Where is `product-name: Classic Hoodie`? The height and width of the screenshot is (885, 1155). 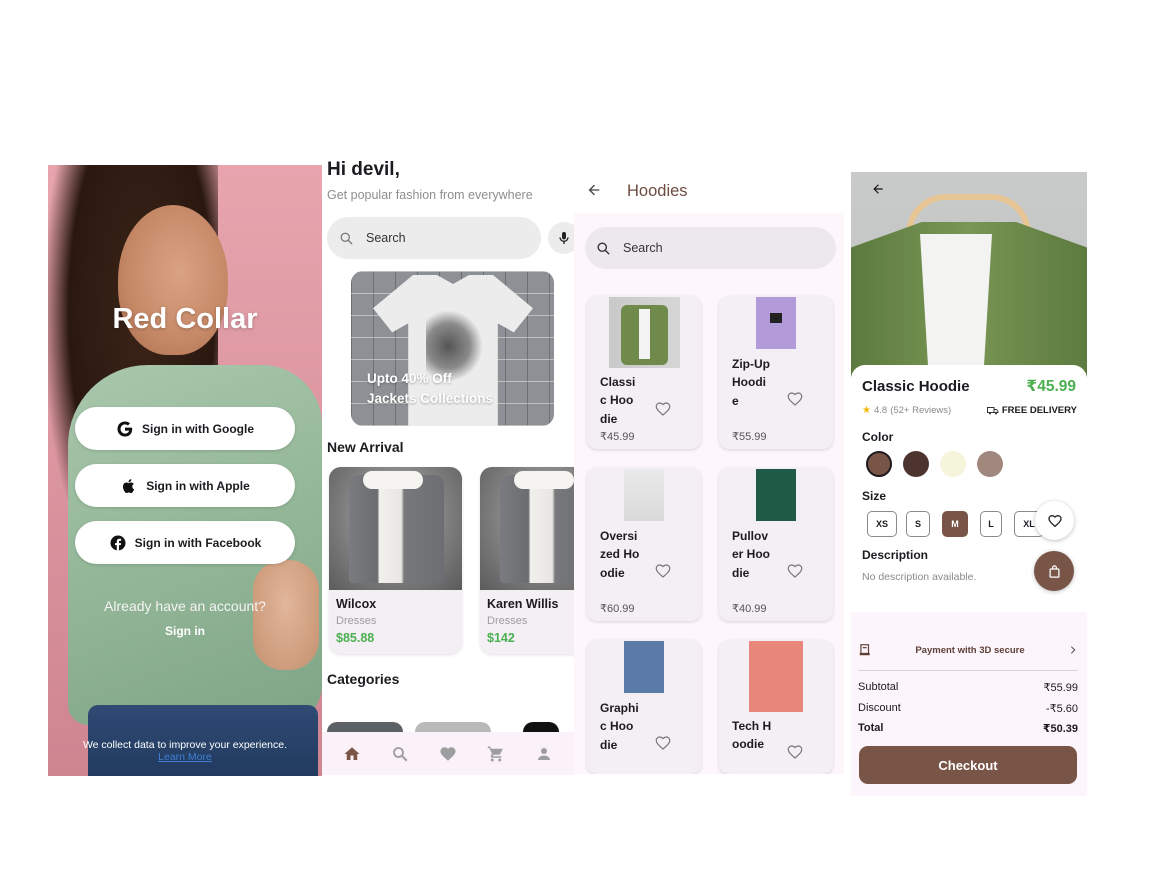 product-name: Classic Hoodie is located at coordinates (916, 386).